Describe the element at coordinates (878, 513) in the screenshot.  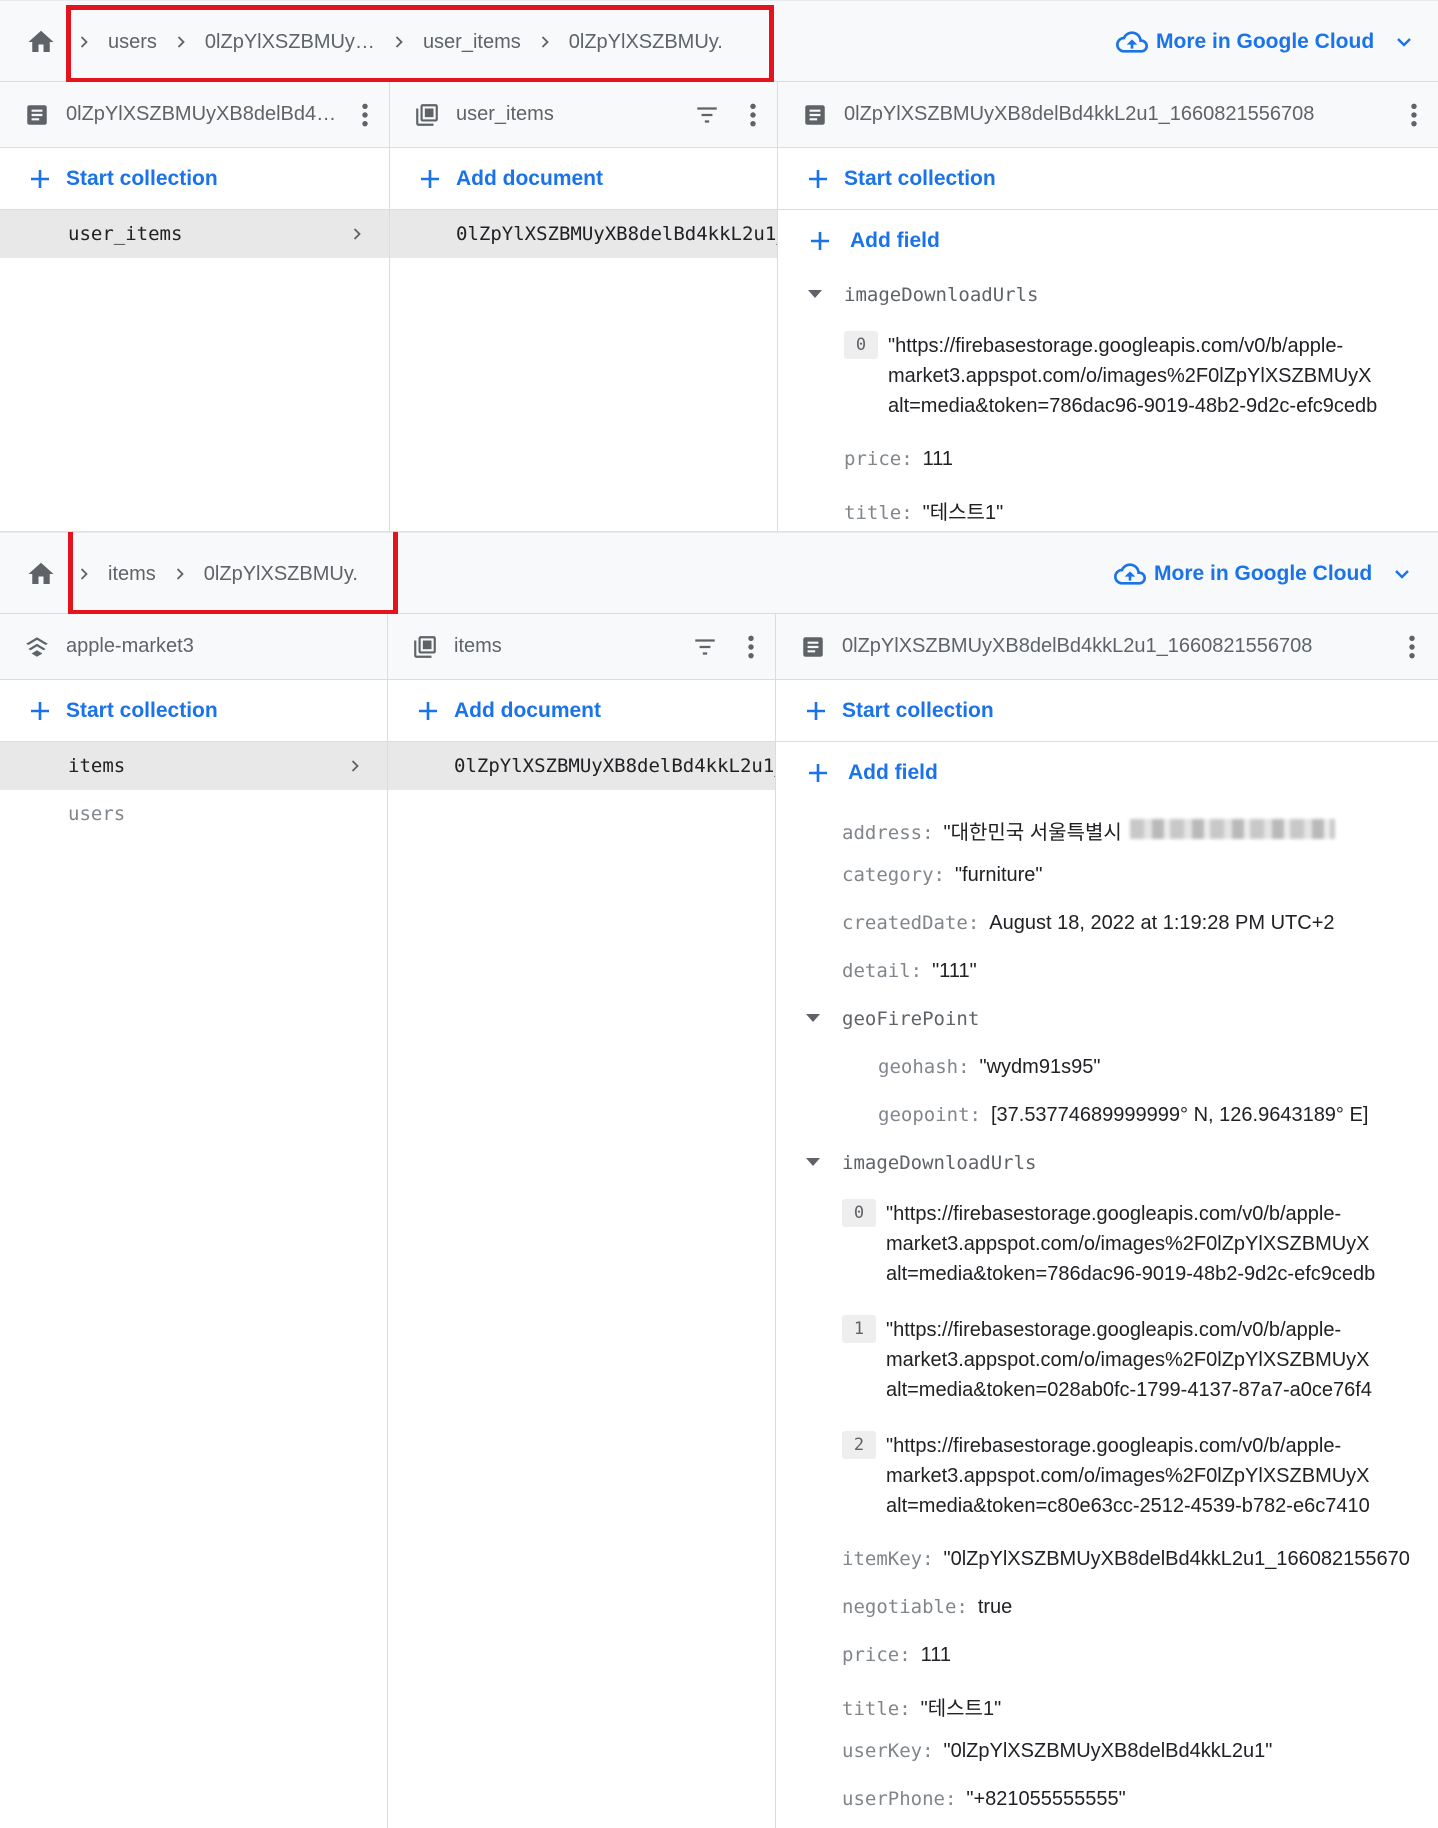
I see `field-key: title:` at that location.